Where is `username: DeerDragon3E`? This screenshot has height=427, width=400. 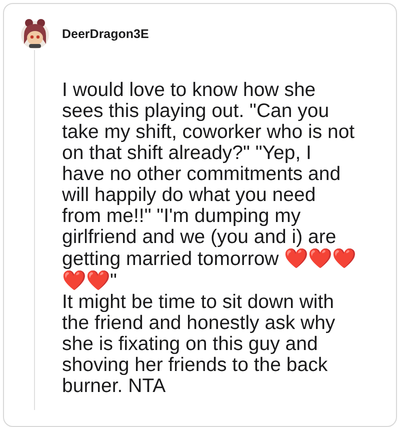
username: DeerDragon3E is located at coordinates (105, 34).